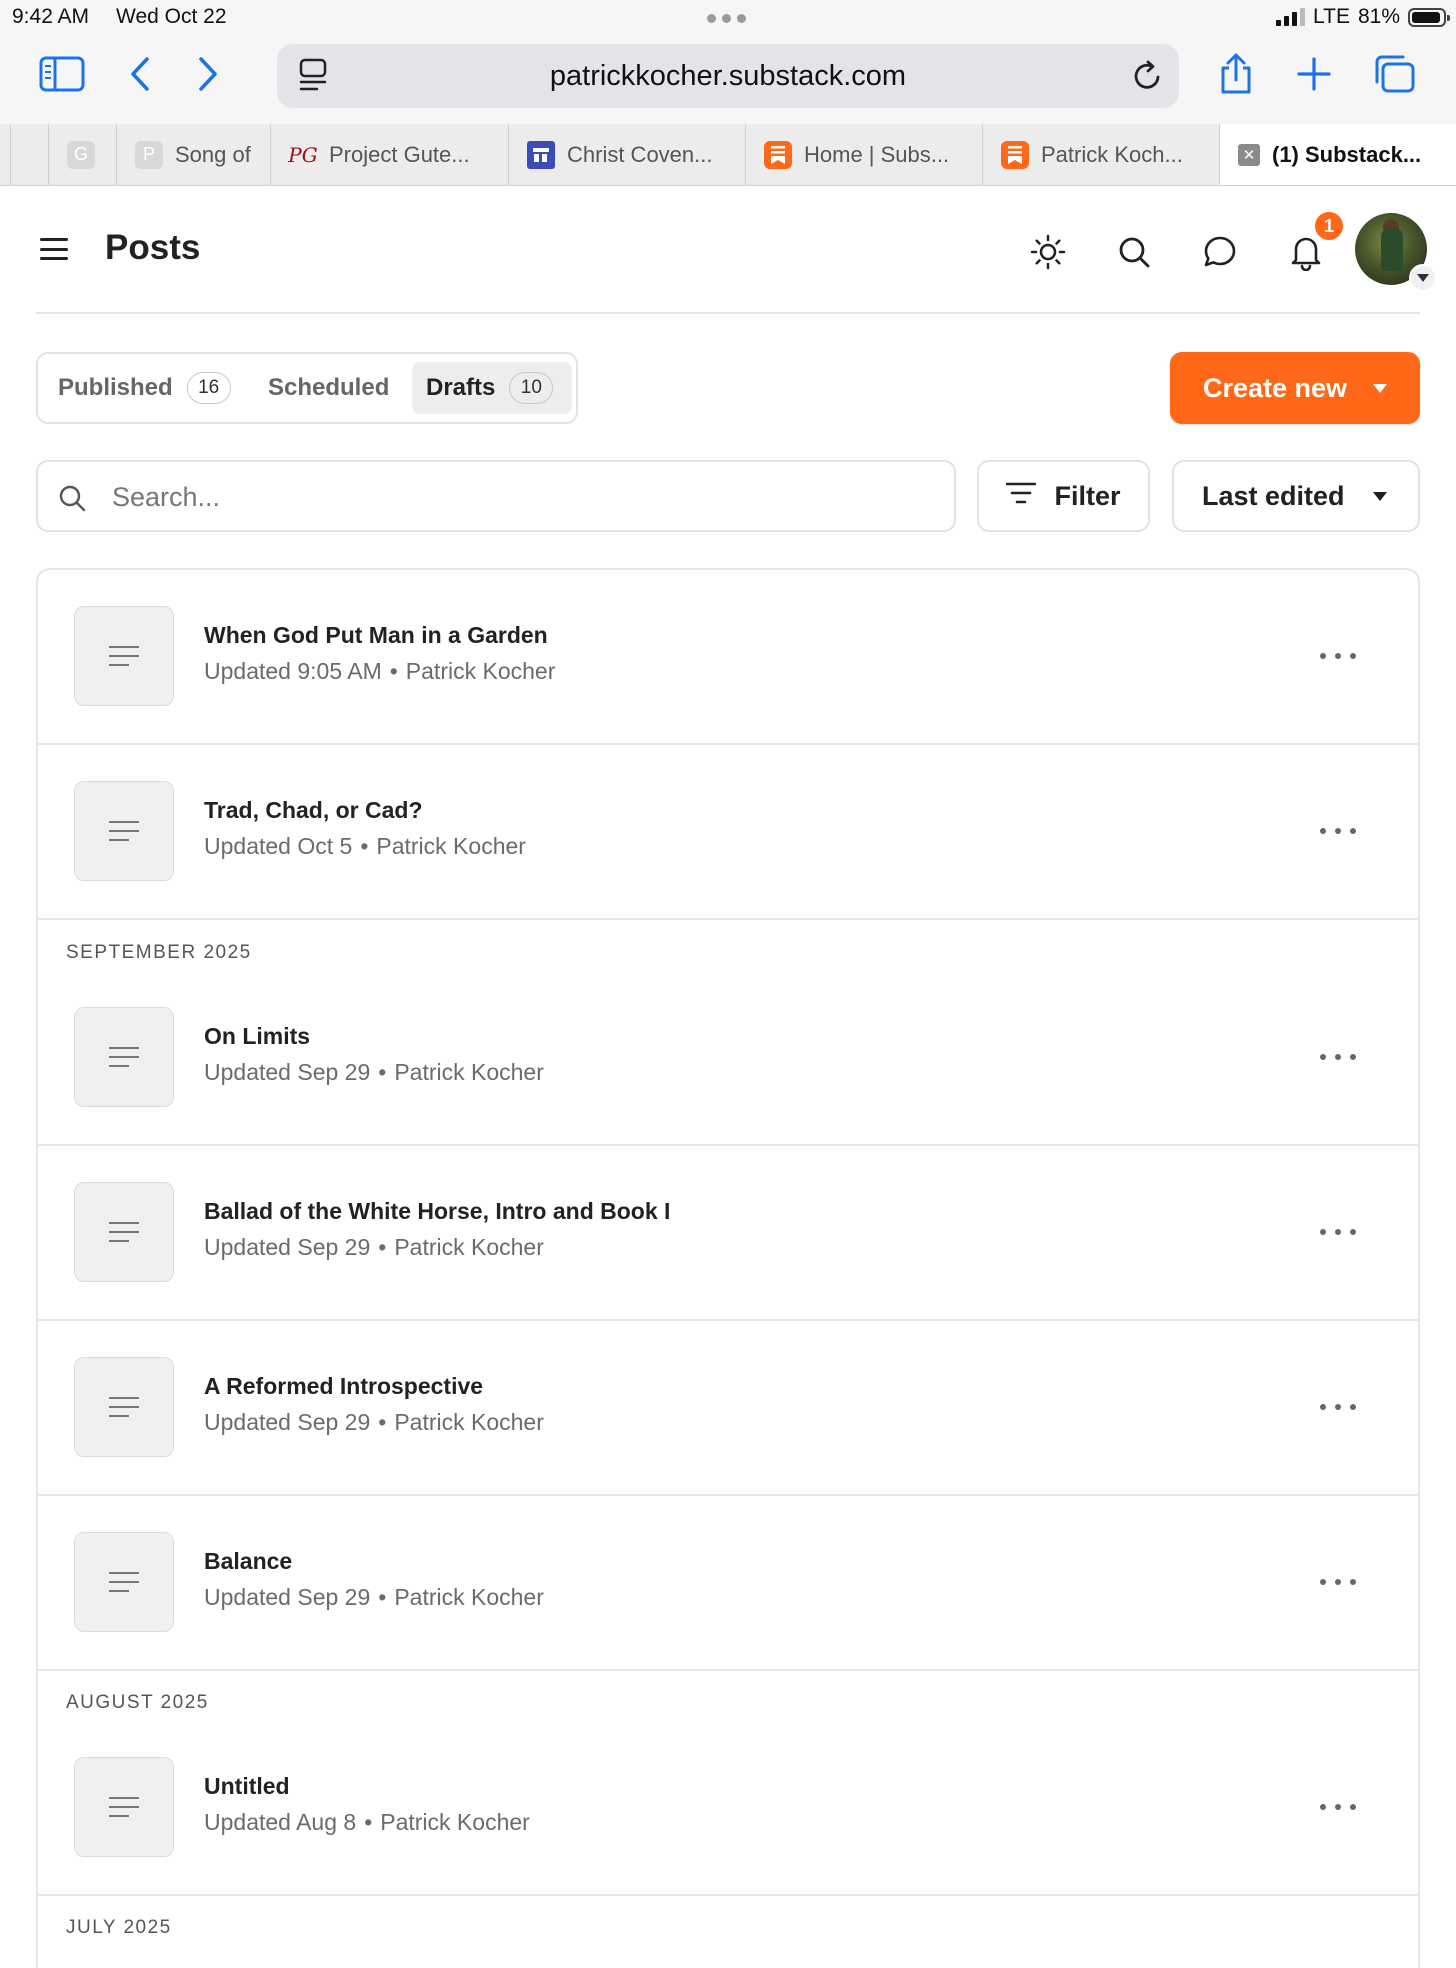 The width and height of the screenshot is (1456, 1968). Describe the element at coordinates (736, 250) in the screenshot. I see `app-header: Posts 1` at that location.